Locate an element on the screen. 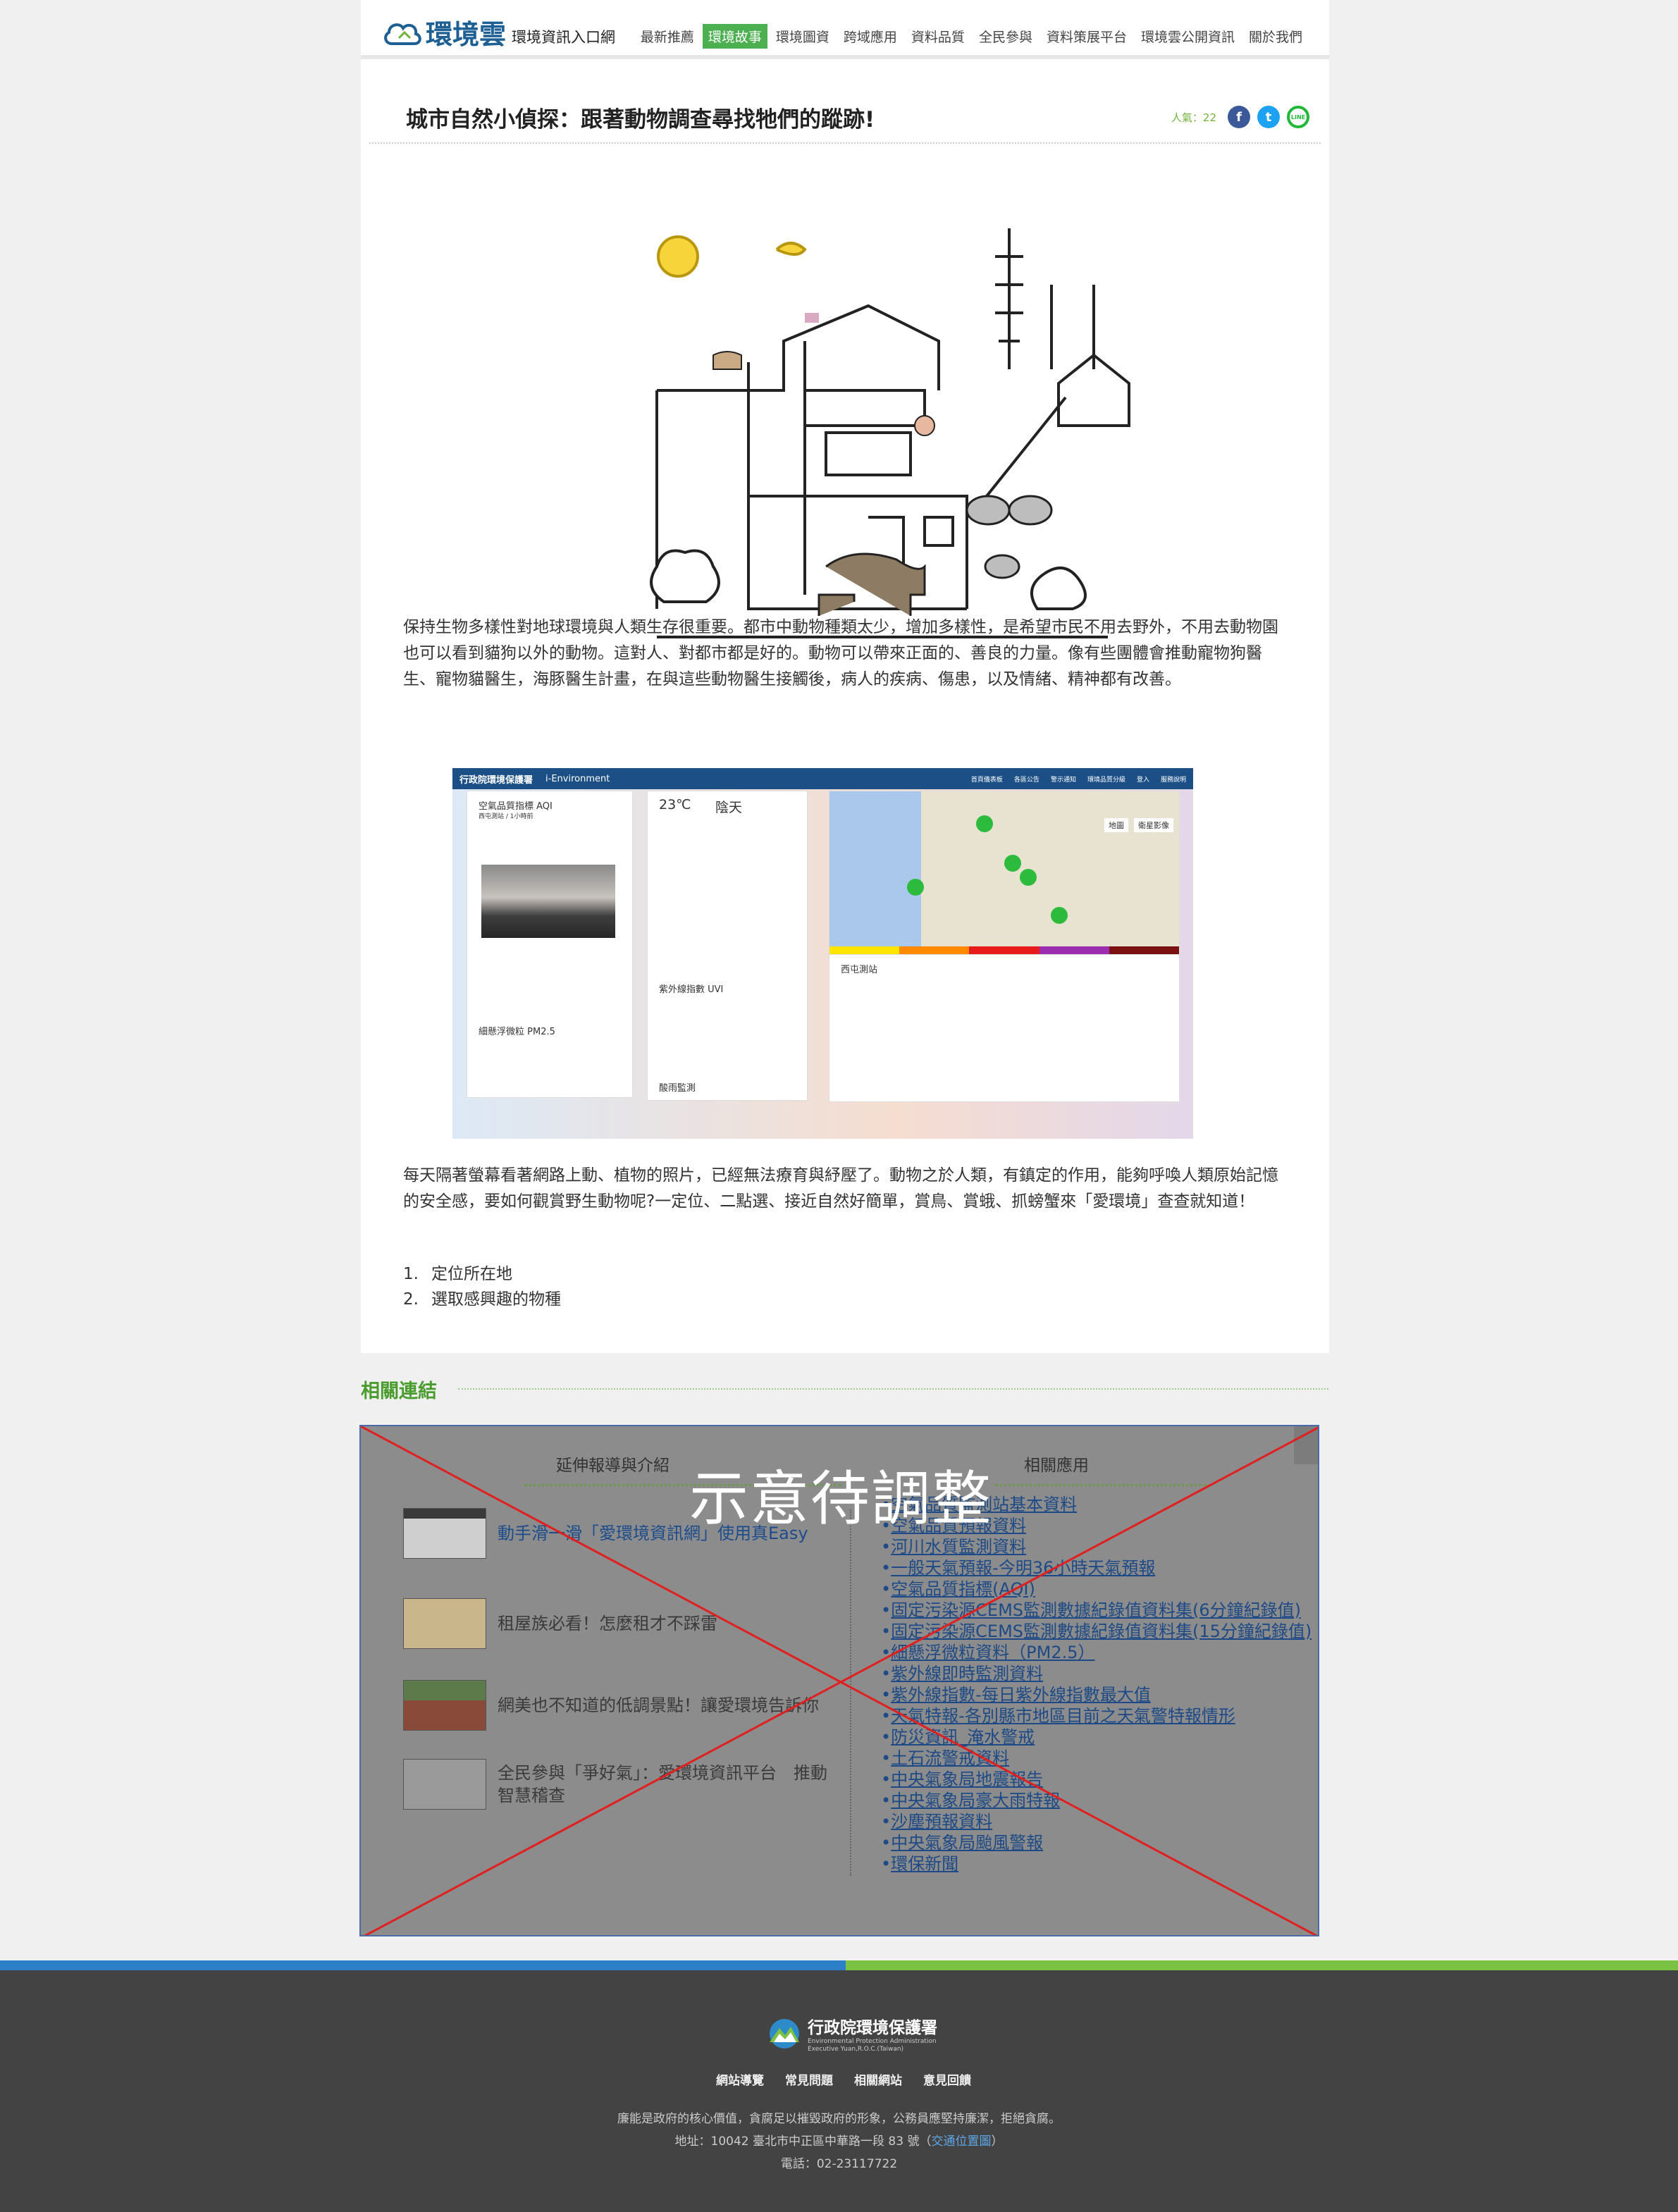 The height and width of the screenshot is (2212, 1678). footer-phone: 電話：02-23117722 is located at coordinates (839, 2164).